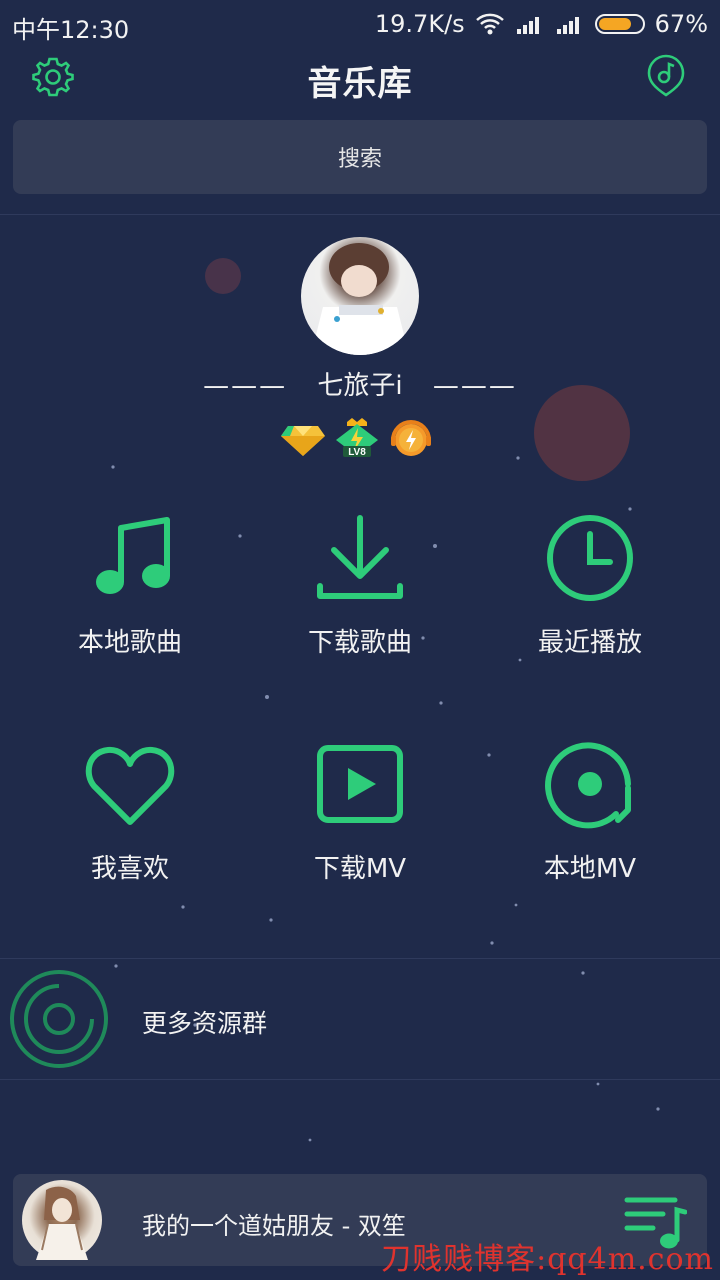  What do you see at coordinates (360, 1019) in the screenshot?
I see `more-resources-row: 更多资源群` at bounding box center [360, 1019].